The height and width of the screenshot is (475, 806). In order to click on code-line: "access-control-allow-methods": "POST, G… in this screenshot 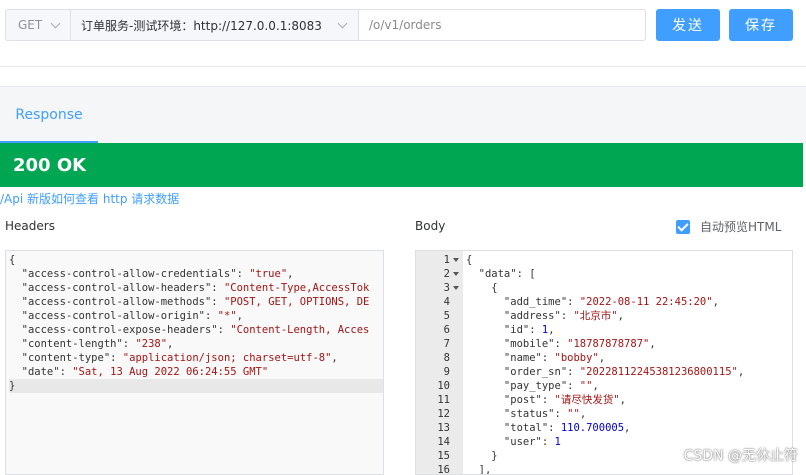, I will do `click(196, 302)`.